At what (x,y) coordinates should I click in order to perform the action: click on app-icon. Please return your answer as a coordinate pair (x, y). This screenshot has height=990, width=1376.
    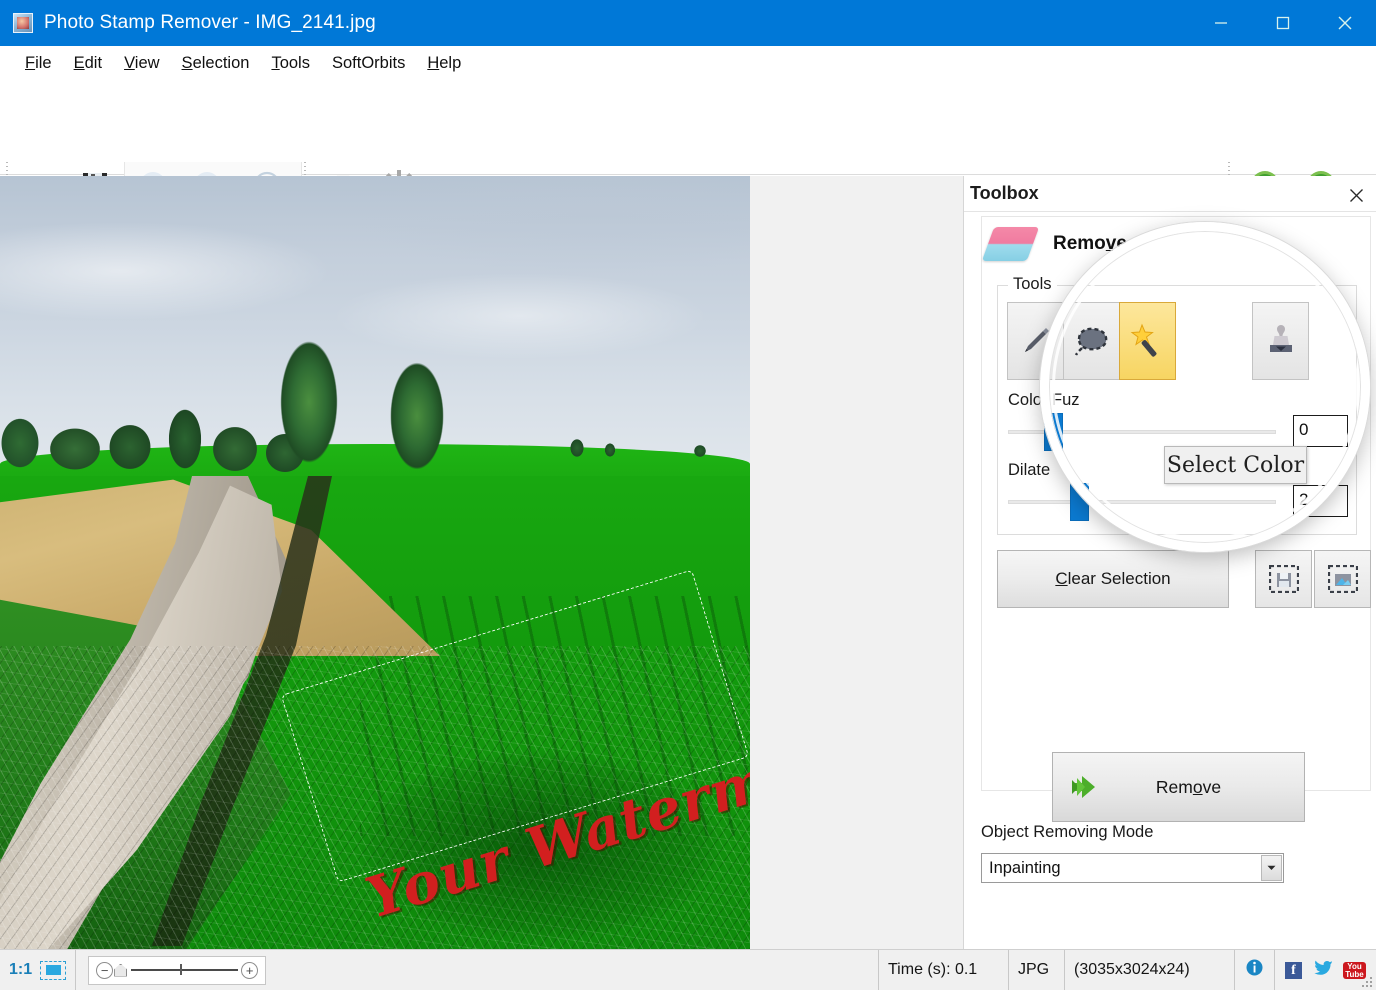
    Looking at the image, I should click on (23, 23).